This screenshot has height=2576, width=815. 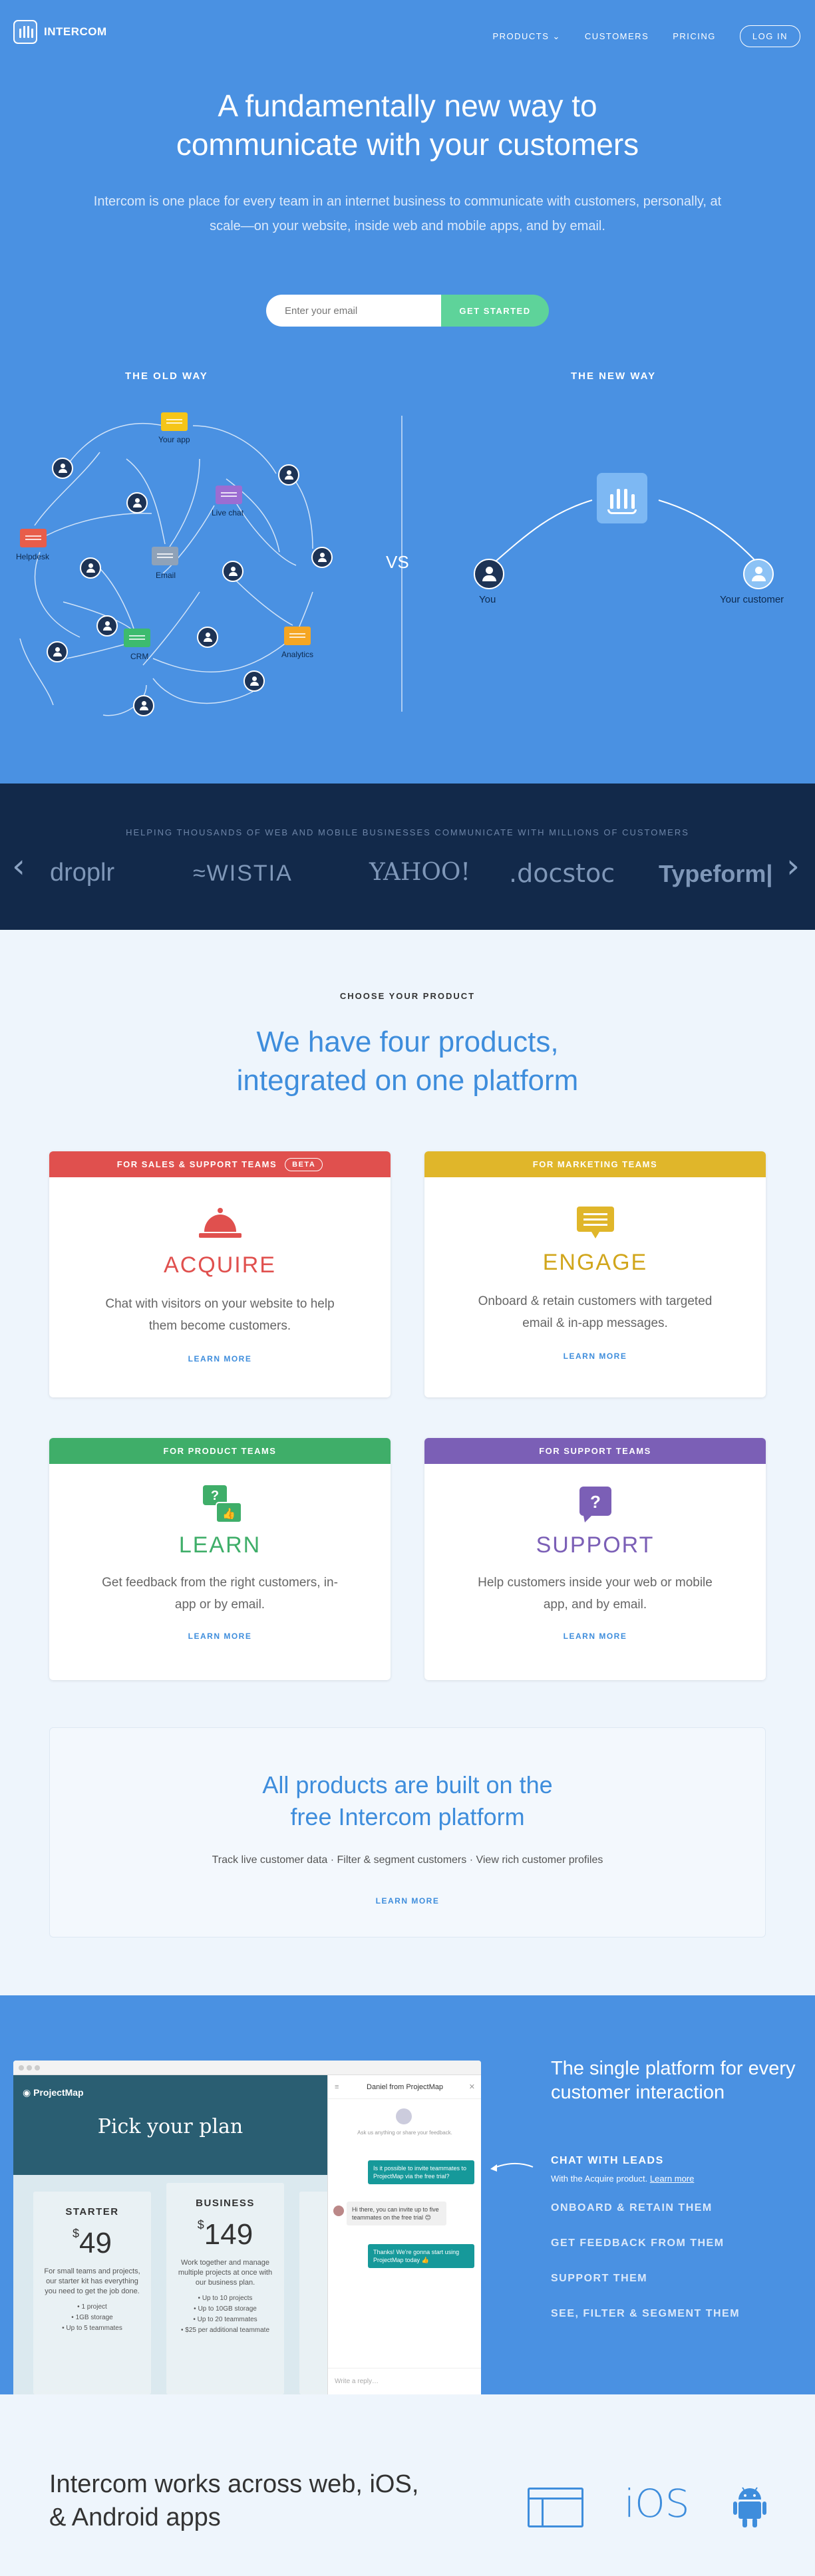 I want to click on plan-price: $149, so click(x=225, y=2234).